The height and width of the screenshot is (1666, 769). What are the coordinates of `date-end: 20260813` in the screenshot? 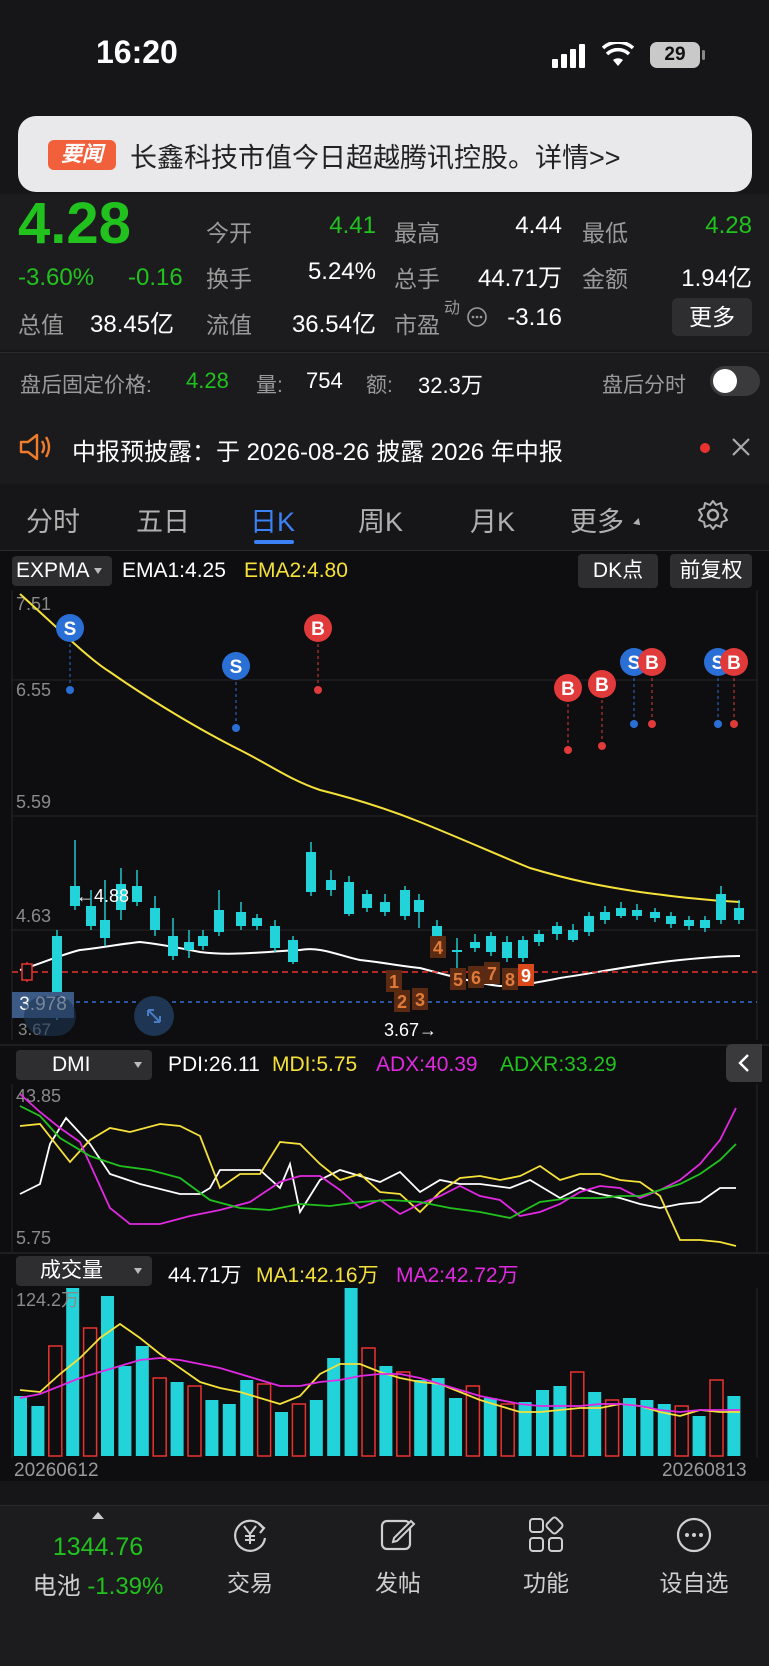 It's located at (704, 1470).